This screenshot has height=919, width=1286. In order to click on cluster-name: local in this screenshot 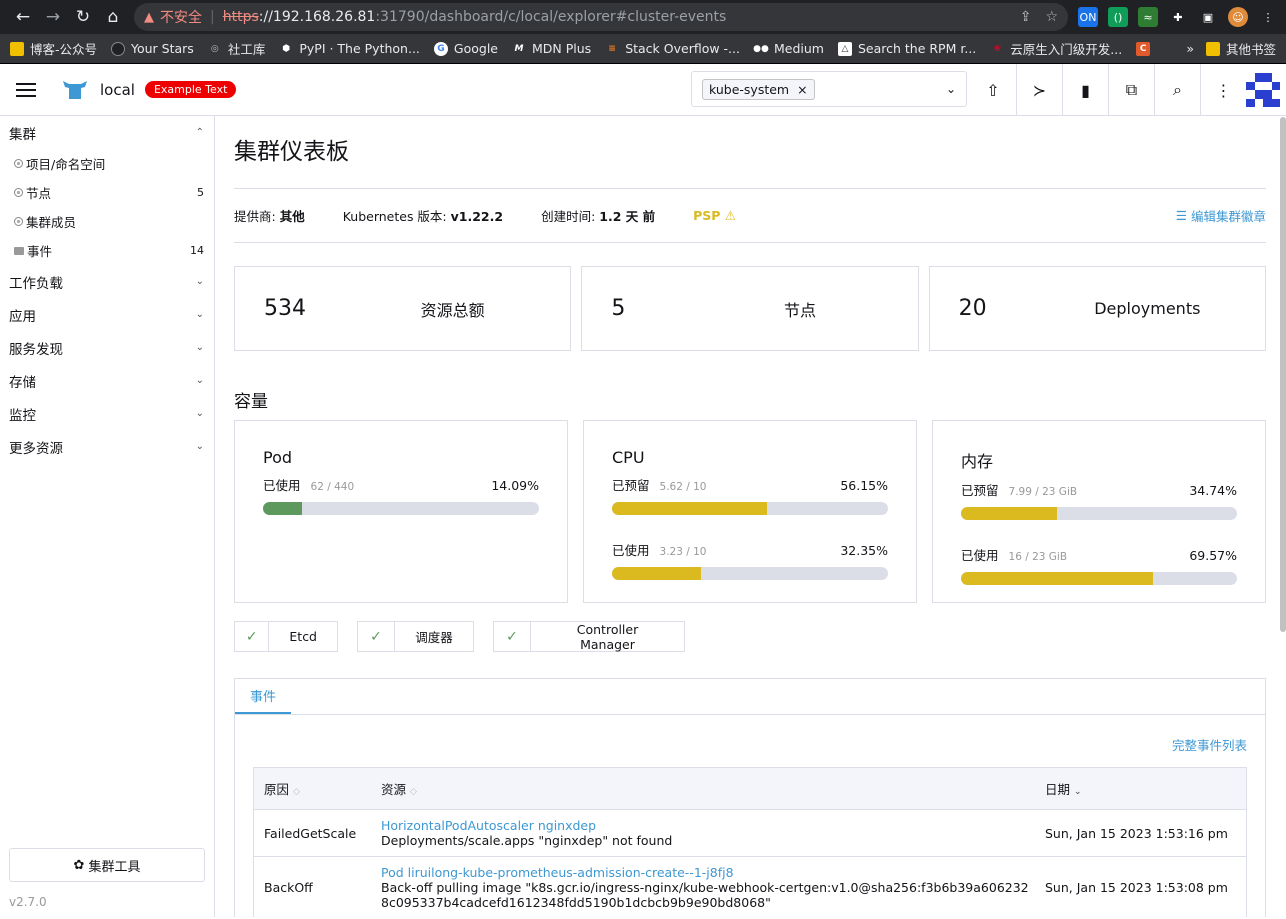, I will do `click(117, 90)`.